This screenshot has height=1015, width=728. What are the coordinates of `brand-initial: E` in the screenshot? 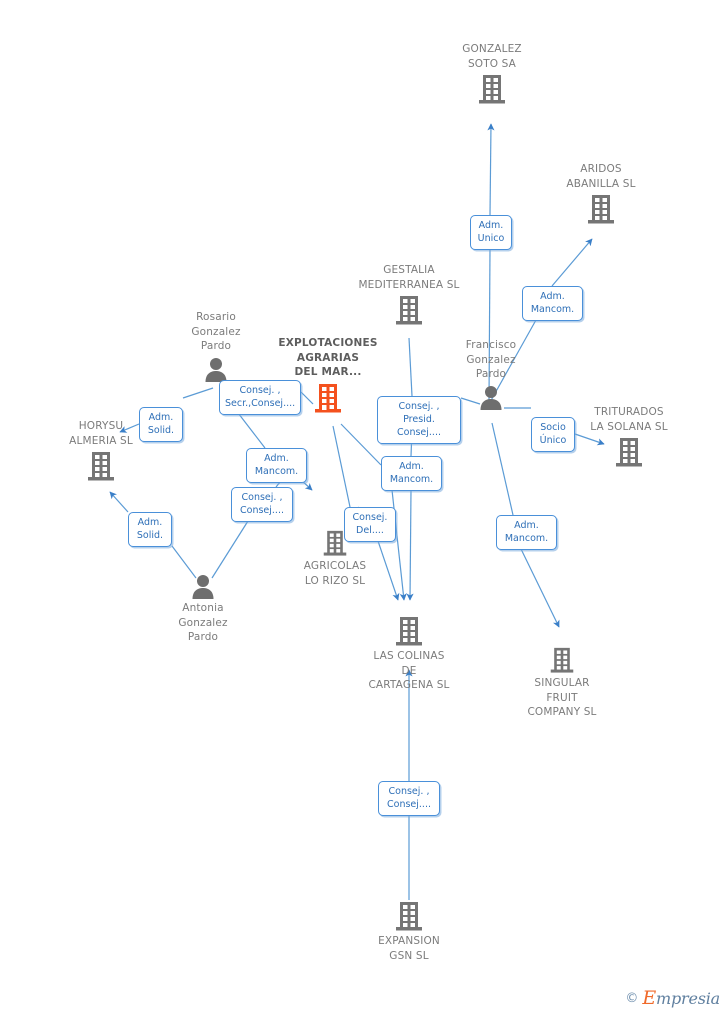 It's located at (649, 998).